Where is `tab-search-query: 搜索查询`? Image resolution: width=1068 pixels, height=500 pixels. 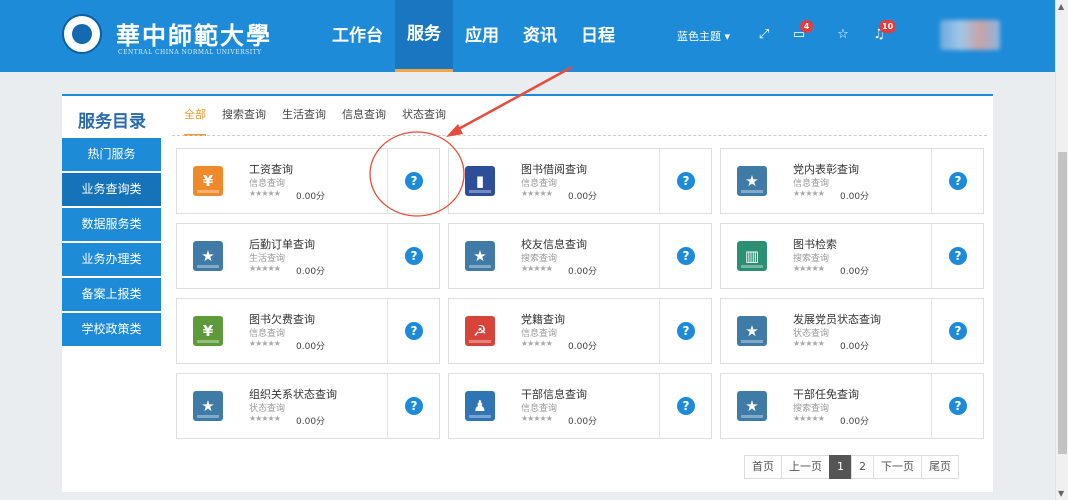
tab-search-query: 搜索查询 is located at coordinates (244, 116).